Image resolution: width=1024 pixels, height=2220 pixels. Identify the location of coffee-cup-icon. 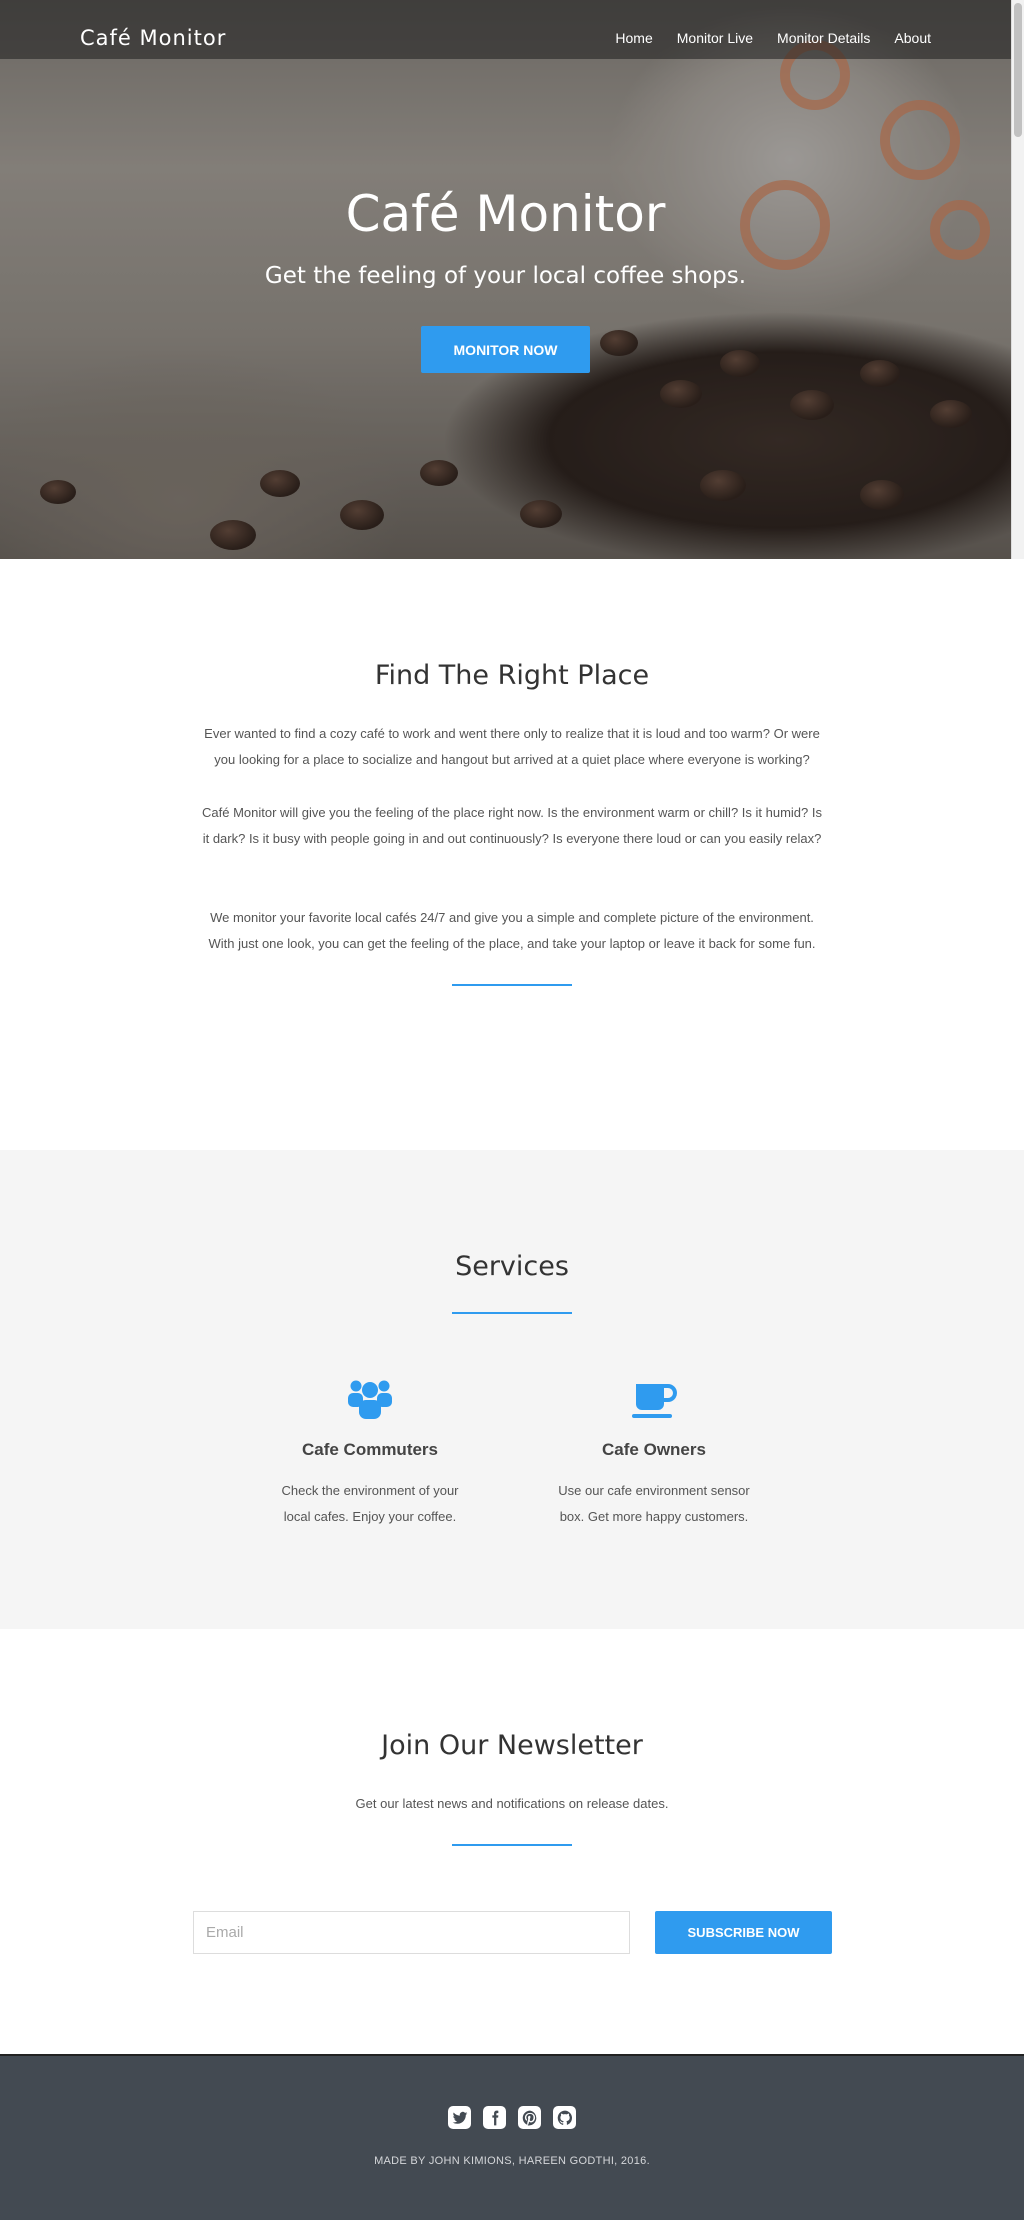
(654, 1401).